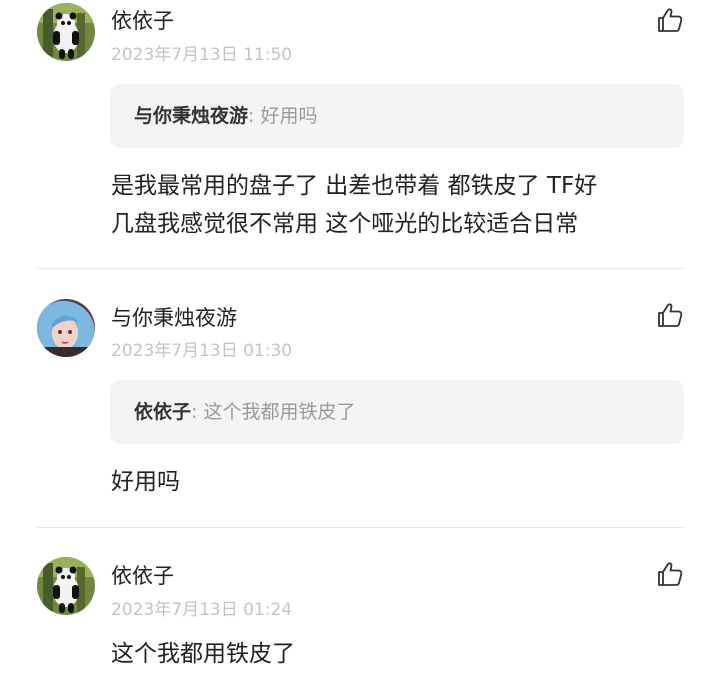 This screenshot has height=697, width=720. I want to click on comment-time: 2023年7月13日 01:30, so click(202, 351).